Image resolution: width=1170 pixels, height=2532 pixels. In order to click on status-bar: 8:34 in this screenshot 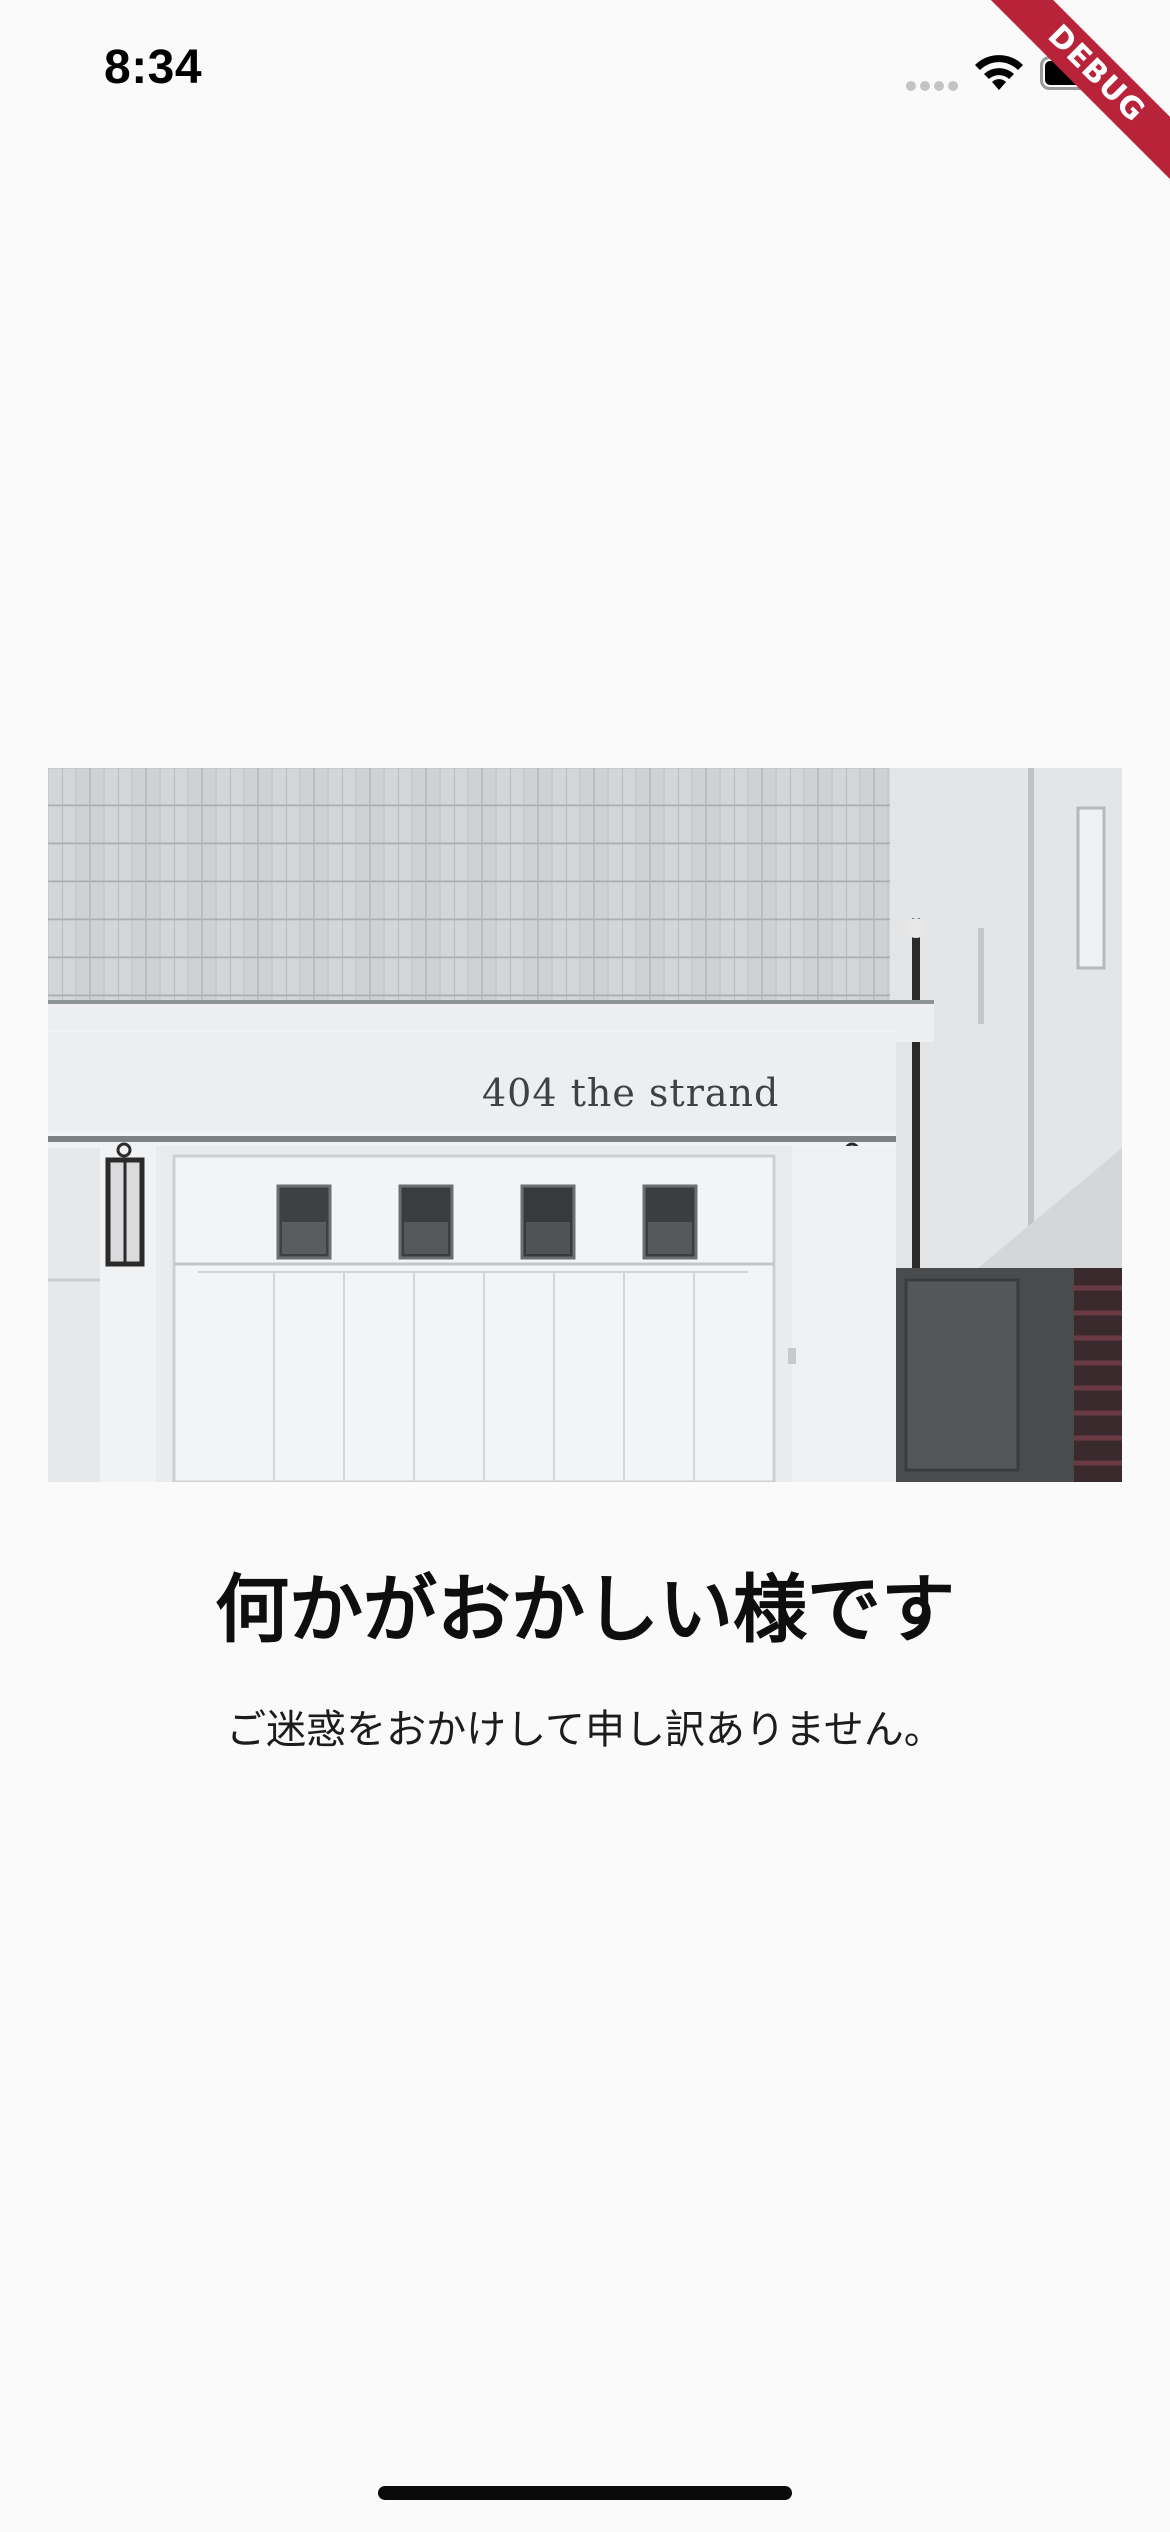, I will do `click(585, 75)`.